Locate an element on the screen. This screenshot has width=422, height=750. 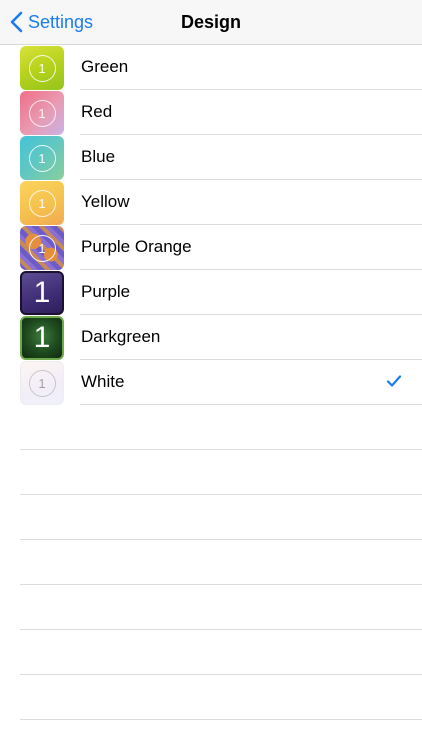
back-button-label: Settings is located at coordinates (61, 21).